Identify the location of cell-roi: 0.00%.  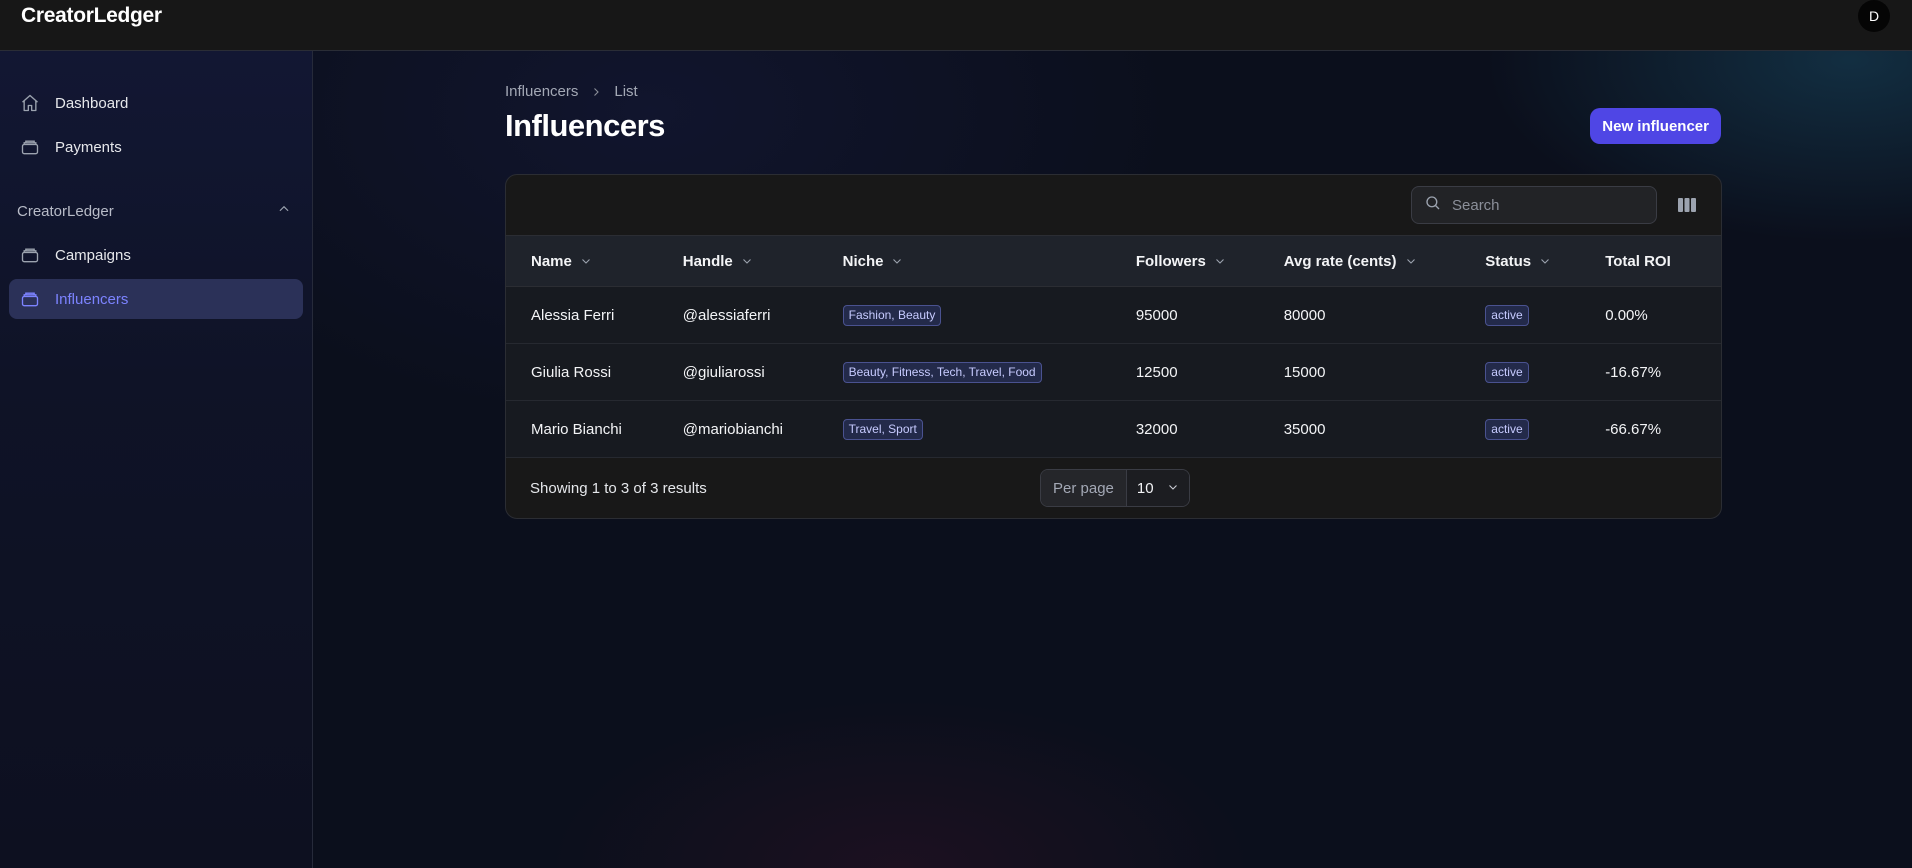
(1626, 315).